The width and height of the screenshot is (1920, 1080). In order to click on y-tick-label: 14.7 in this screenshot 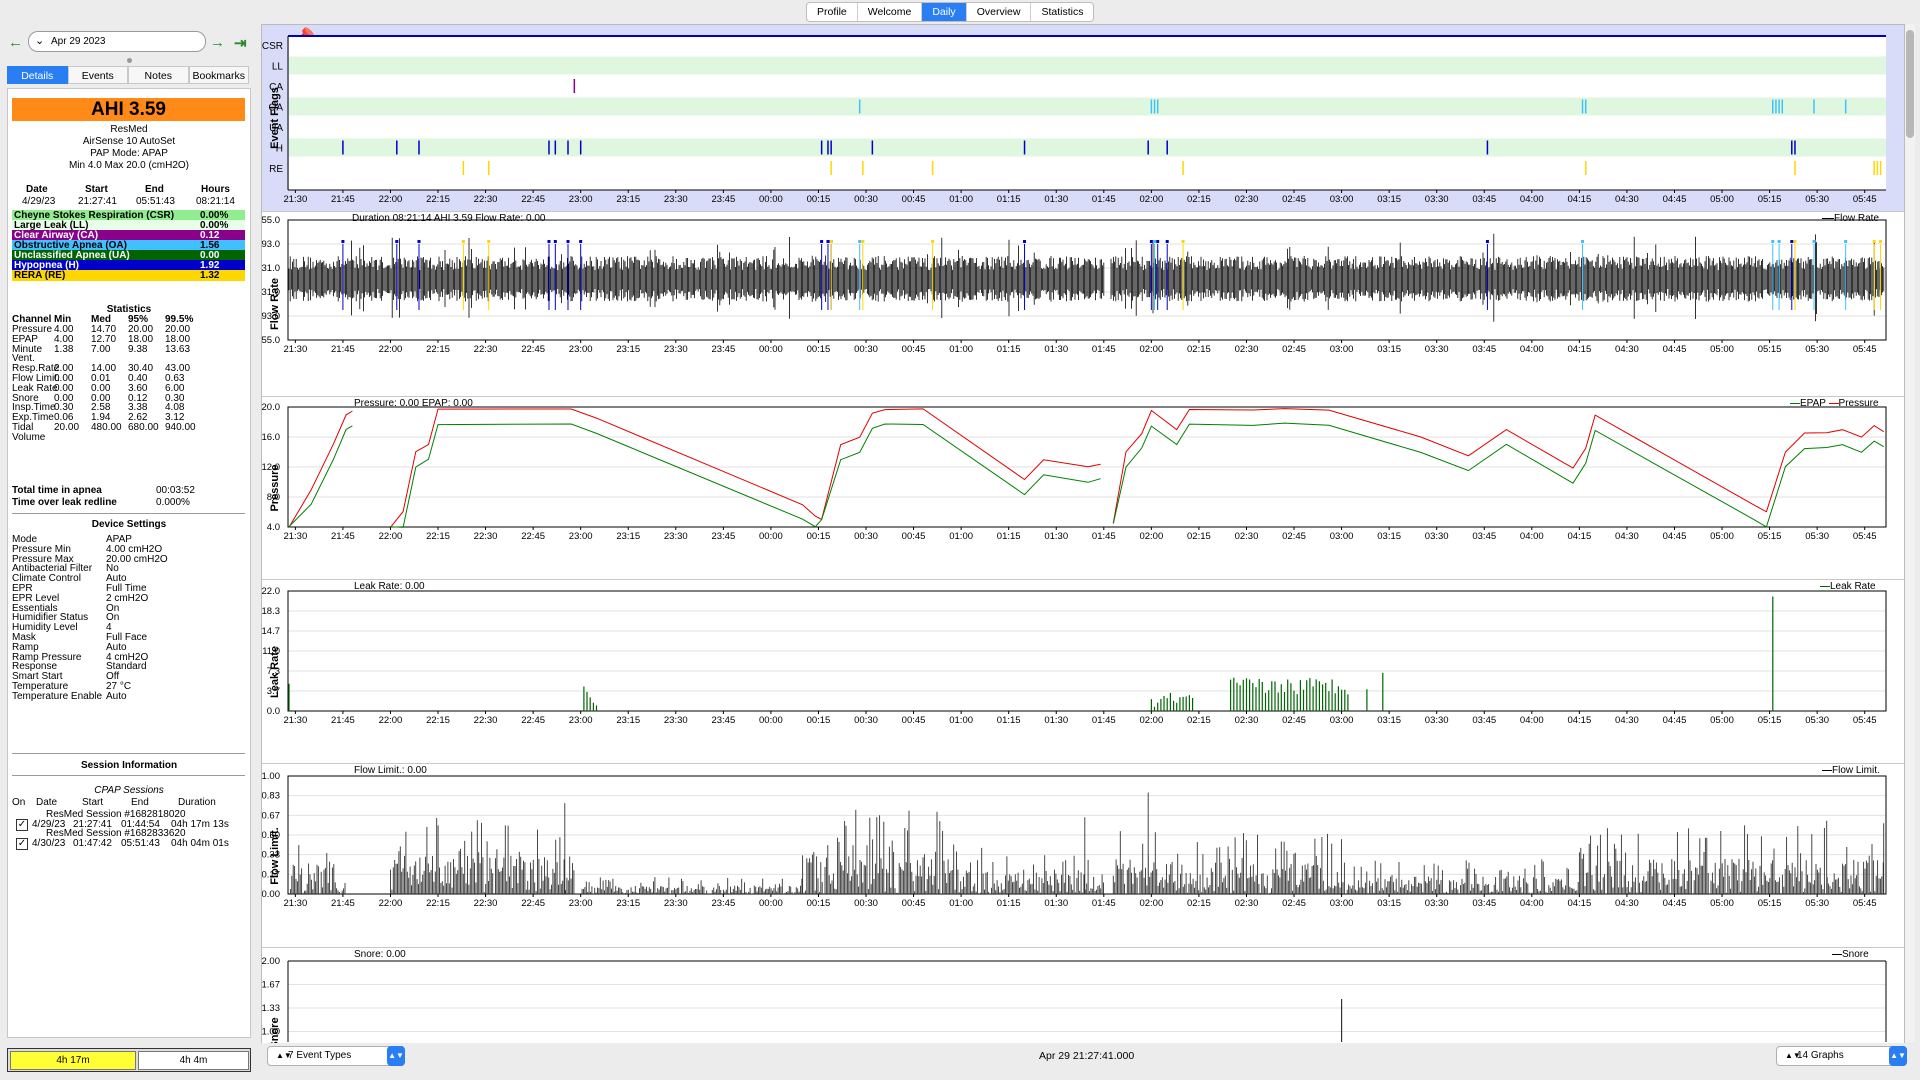, I will do `click(271, 631)`.